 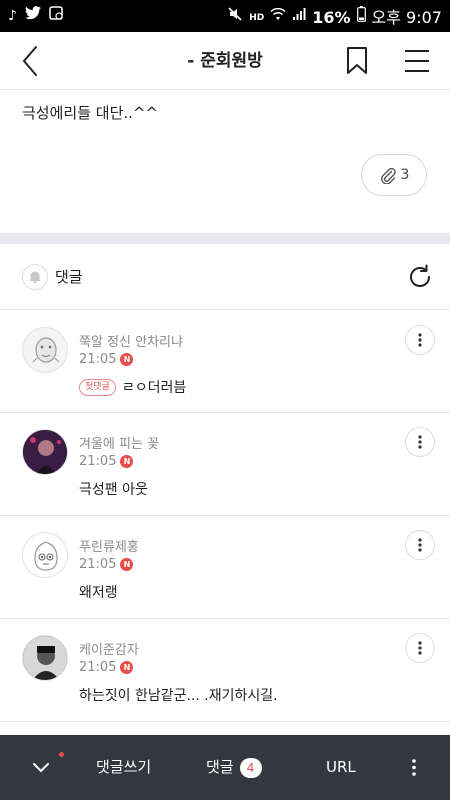 I want to click on comments-button: 댓글 4, so click(x=234, y=767).